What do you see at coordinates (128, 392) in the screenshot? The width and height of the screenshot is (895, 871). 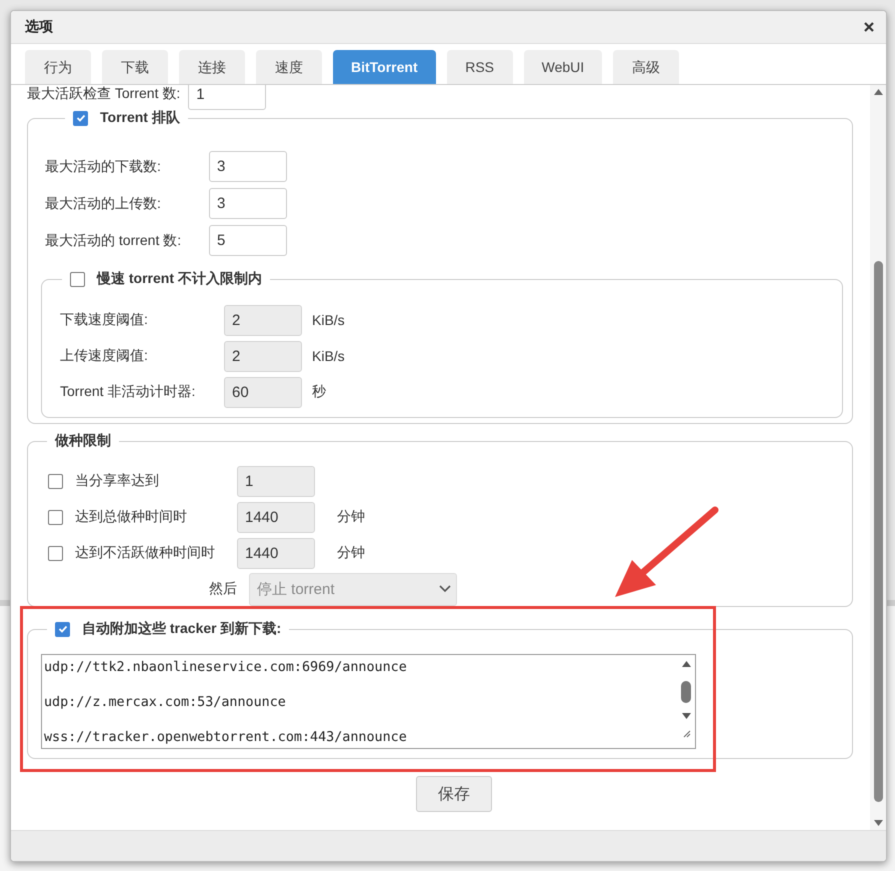 I see `field-label: Torrent 非活动计时器:` at bounding box center [128, 392].